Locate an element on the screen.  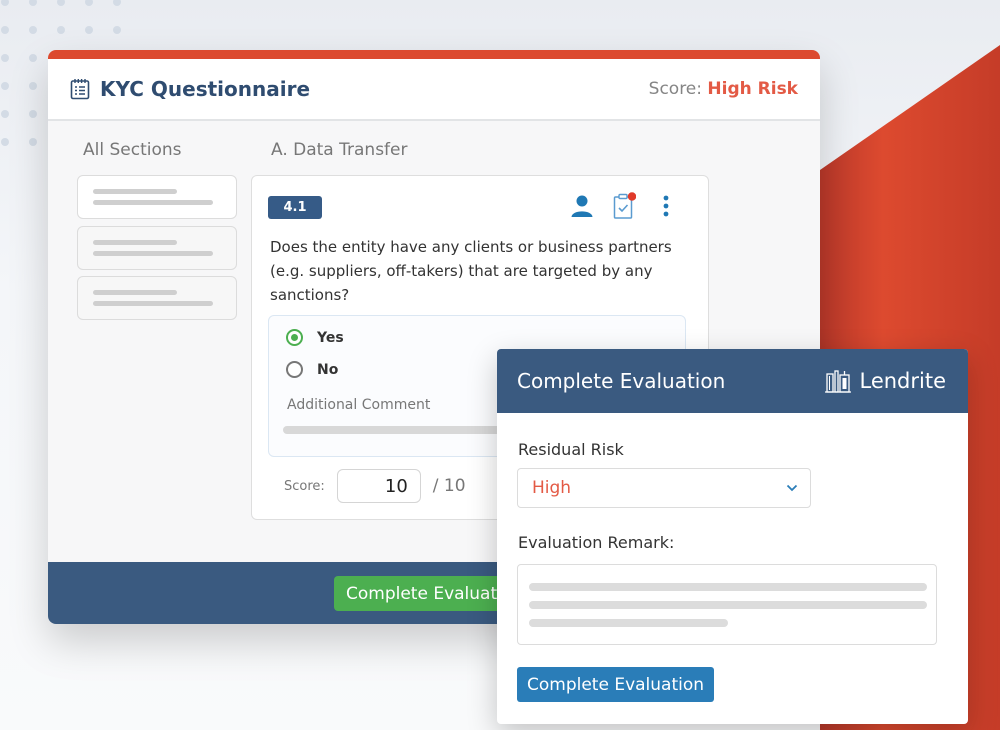
residual-risk-select: High is located at coordinates (664, 488).